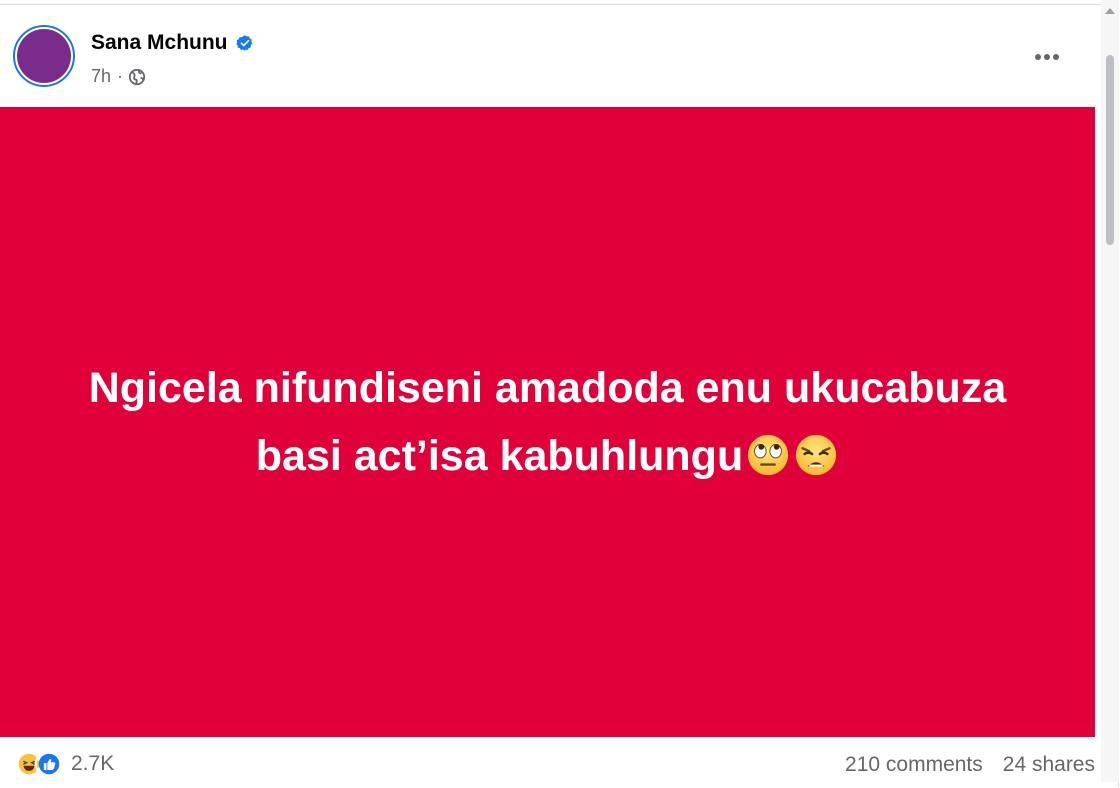 Image resolution: width=1120 pixels, height=788 pixels. Describe the element at coordinates (159, 43) in the screenshot. I see `author-name: Sana Mchunu` at that location.